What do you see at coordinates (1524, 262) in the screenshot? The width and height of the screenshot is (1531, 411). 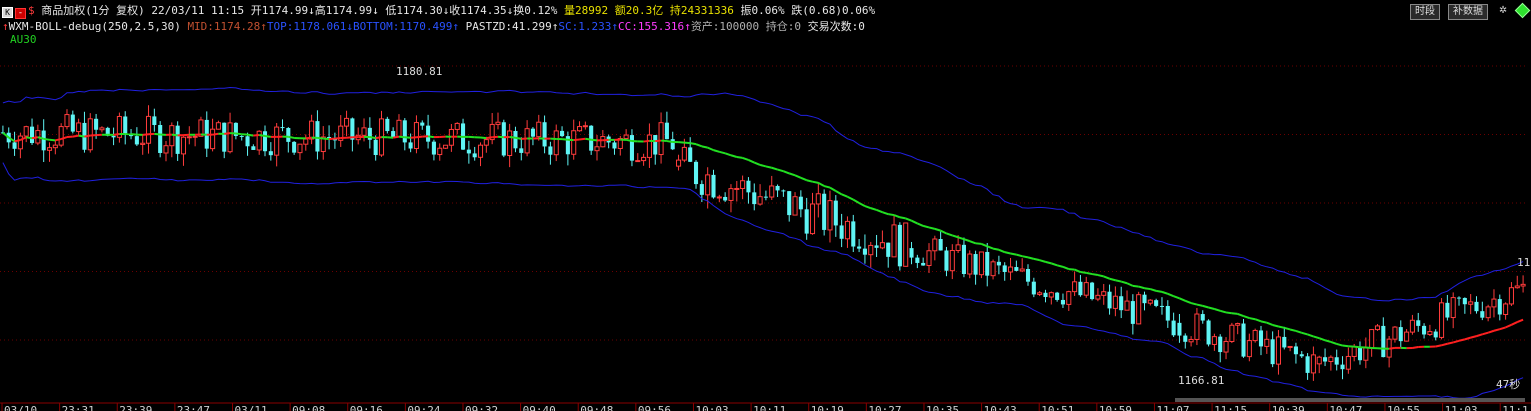 I see `right-price-label: 11` at bounding box center [1524, 262].